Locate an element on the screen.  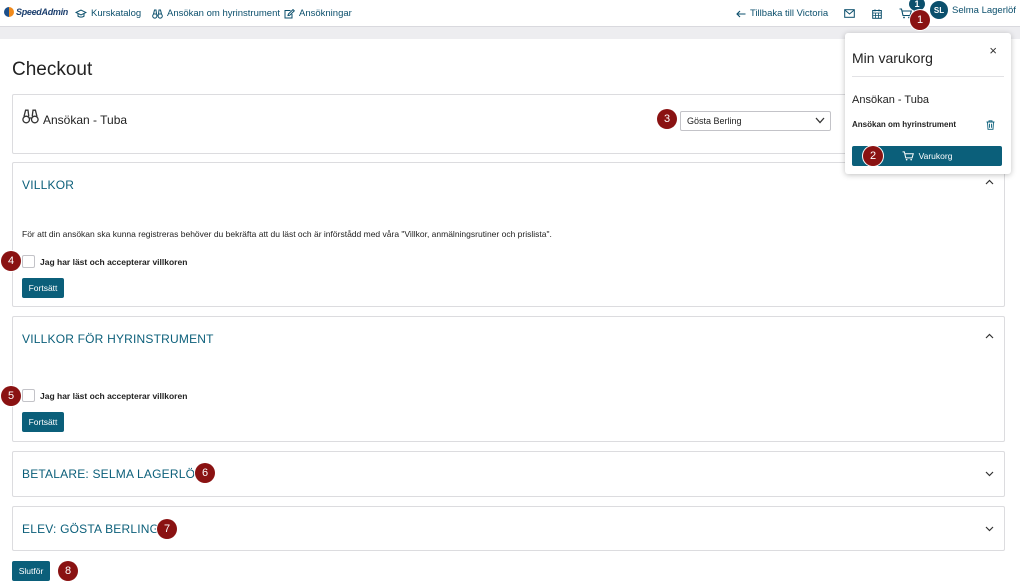
accept-rental-terms-checkbox is located at coordinates (28, 395).